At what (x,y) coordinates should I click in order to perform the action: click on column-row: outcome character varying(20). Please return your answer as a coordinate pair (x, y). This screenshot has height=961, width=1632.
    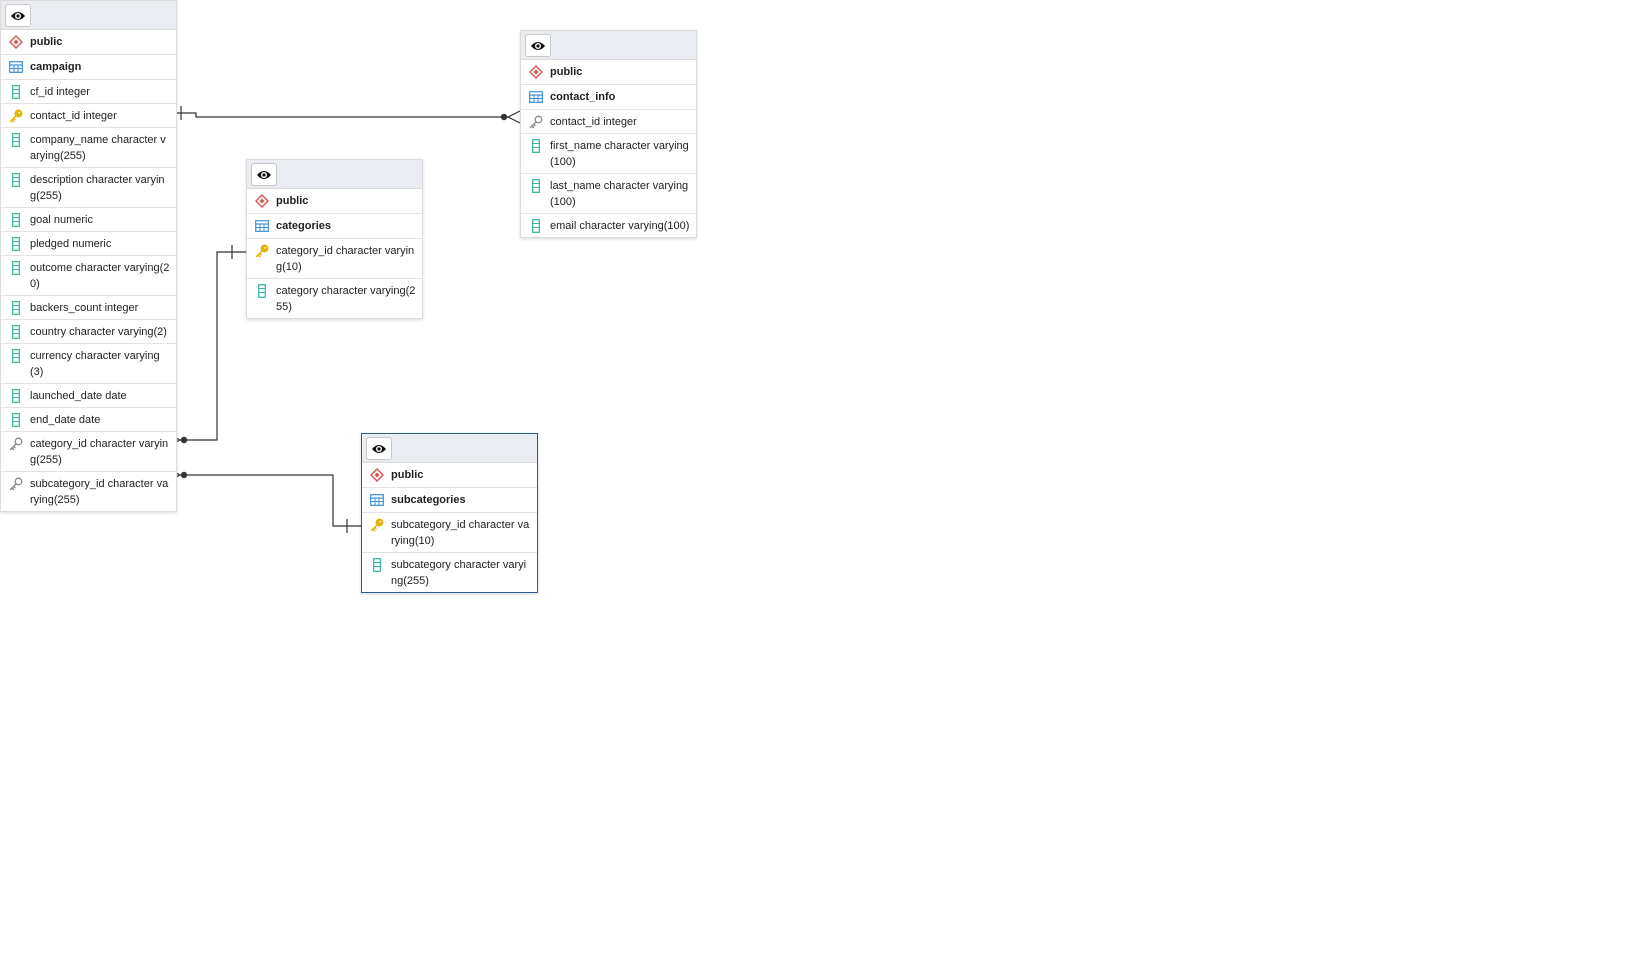
    Looking at the image, I should click on (88, 276).